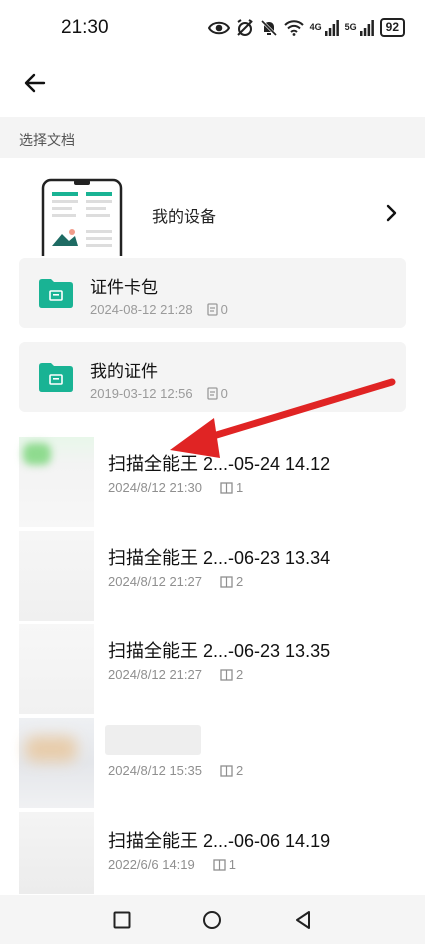 The height and width of the screenshot is (944, 425). I want to click on triangle-back-icon, so click(303, 922).